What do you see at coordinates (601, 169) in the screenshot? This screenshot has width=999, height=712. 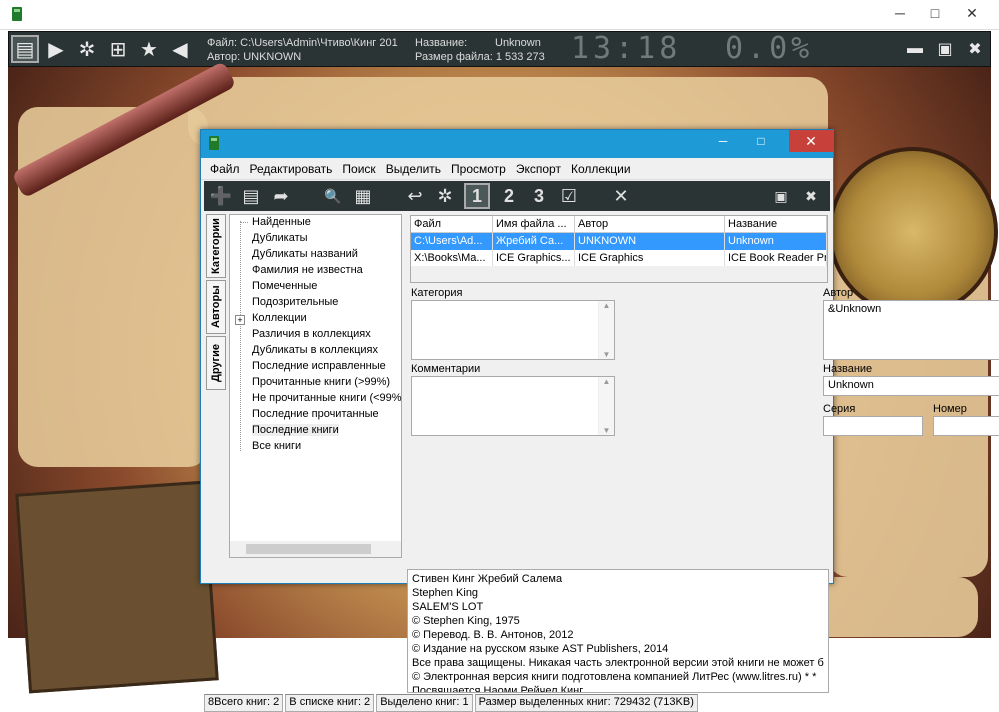 I see `menu-collections: Коллекции` at bounding box center [601, 169].